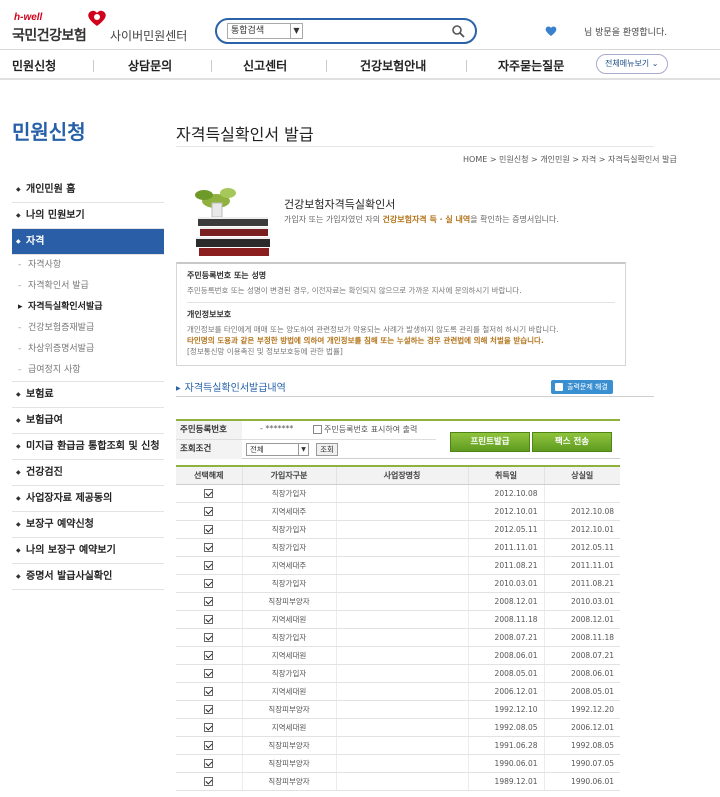 The image size is (720, 797). What do you see at coordinates (490, 442) in the screenshot?
I see `print-issue-button: 프린트발급` at bounding box center [490, 442].